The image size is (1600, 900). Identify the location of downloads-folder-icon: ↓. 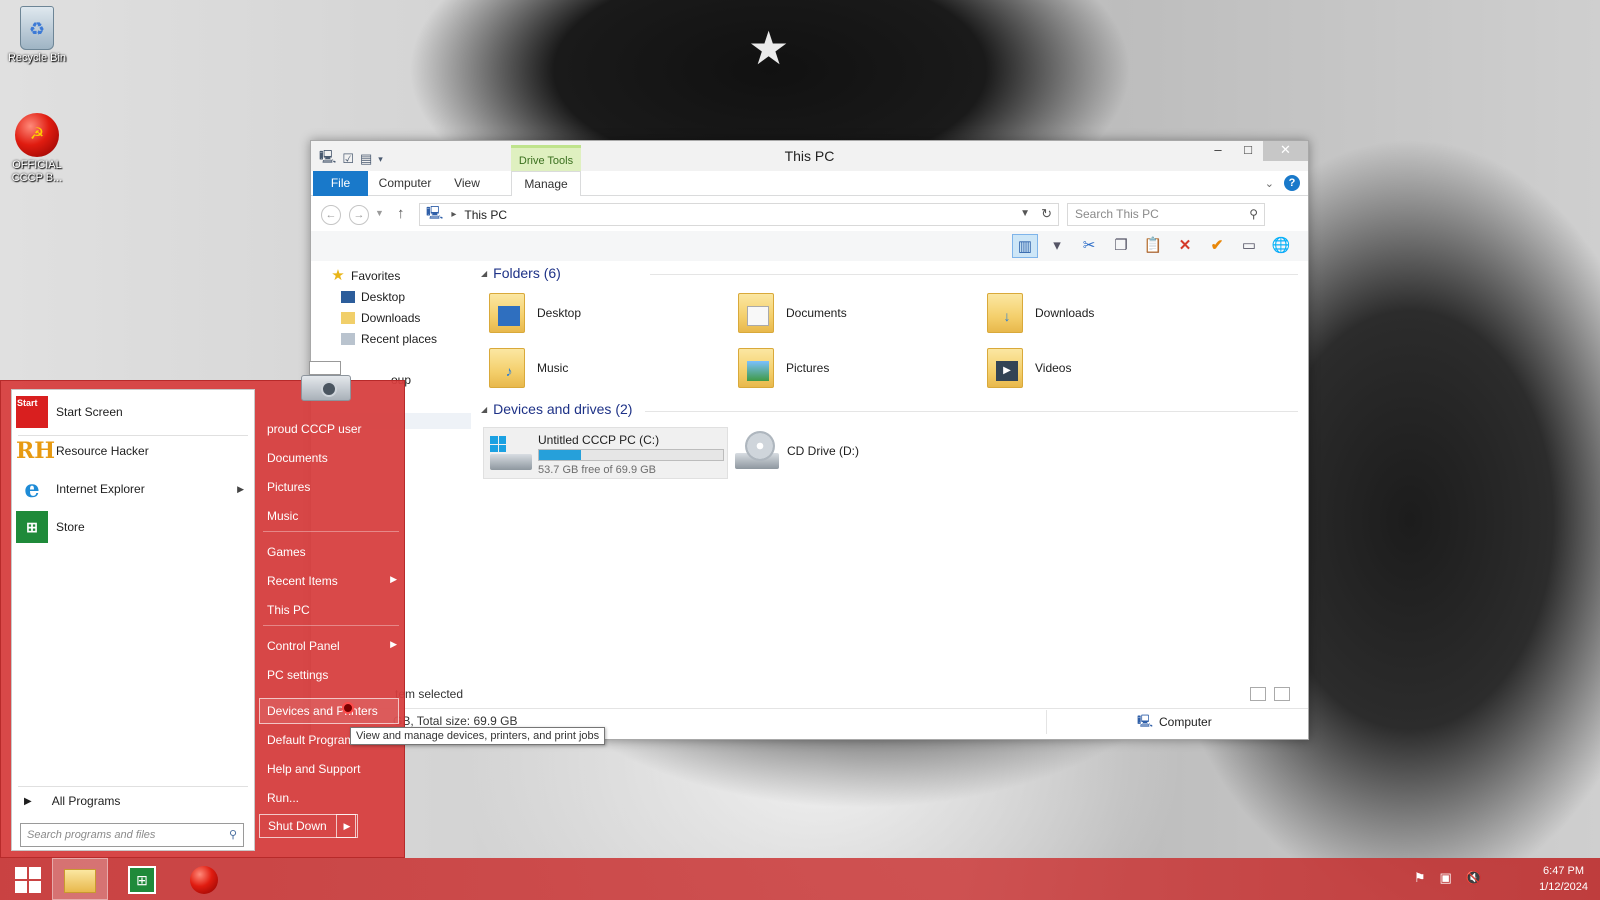
(1005, 313).